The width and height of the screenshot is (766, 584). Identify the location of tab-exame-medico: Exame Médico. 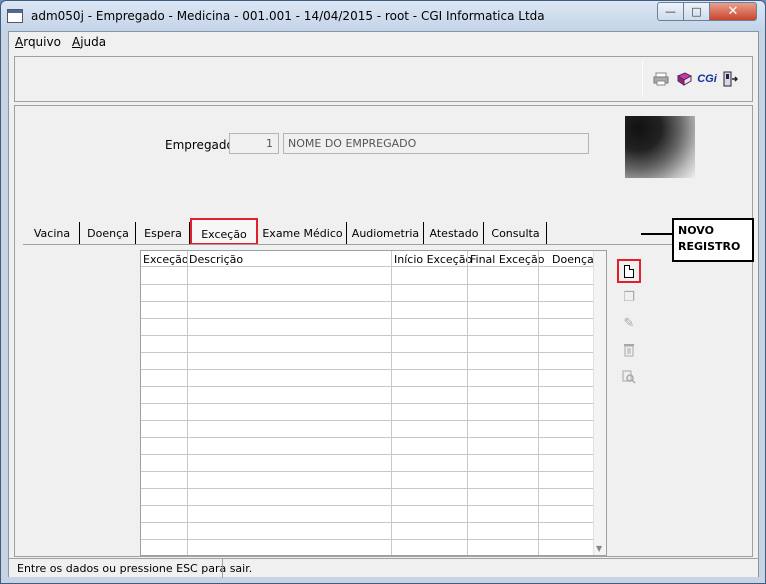
(303, 233).